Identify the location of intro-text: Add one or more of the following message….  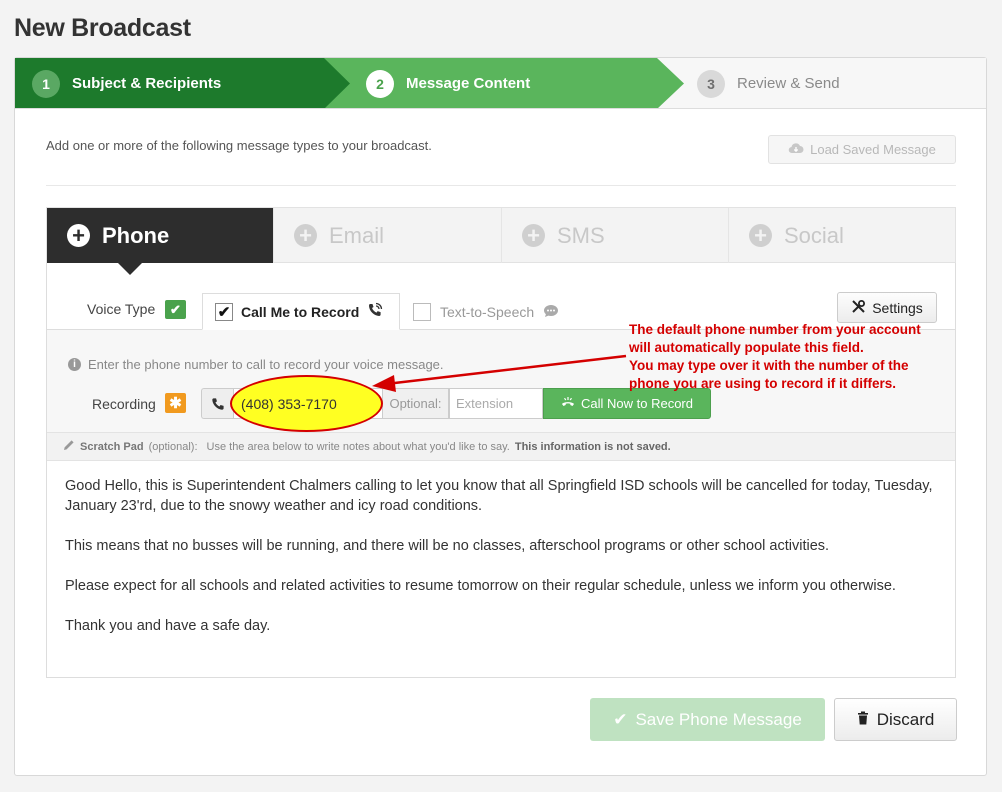
(239, 145).